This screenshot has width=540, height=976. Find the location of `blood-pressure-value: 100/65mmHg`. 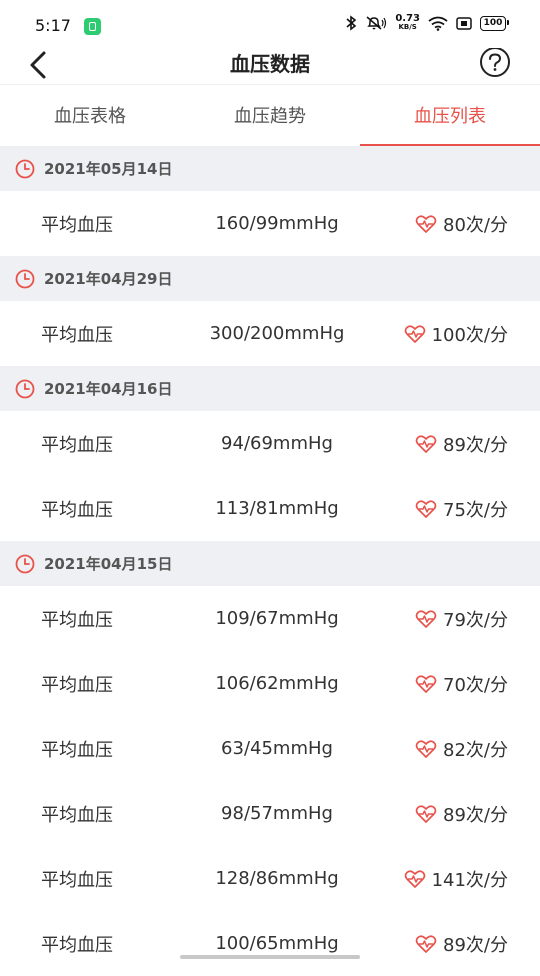

blood-pressure-value: 100/65mmHg is located at coordinates (277, 943).